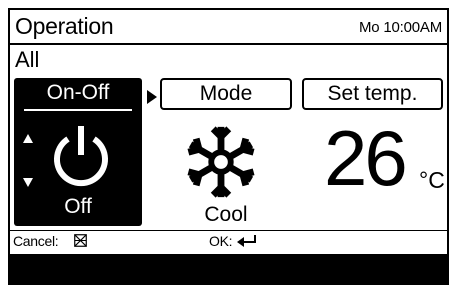  Describe the element at coordinates (80, 240) in the screenshot. I see `cancel-x-icon` at that location.